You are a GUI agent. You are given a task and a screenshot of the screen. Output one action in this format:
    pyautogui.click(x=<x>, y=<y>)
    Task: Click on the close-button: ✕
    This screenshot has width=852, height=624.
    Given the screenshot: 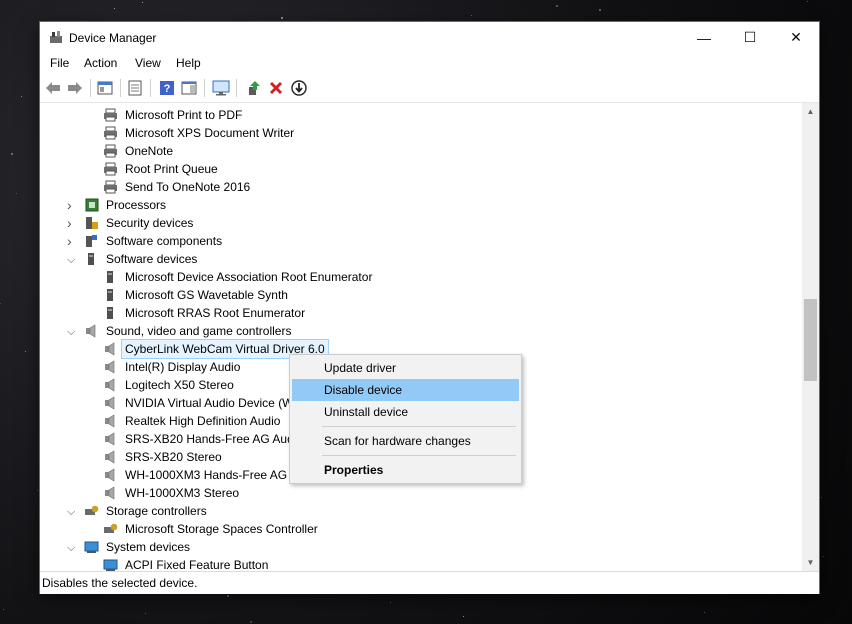 What is the action you would take?
    pyautogui.click(x=796, y=37)
    